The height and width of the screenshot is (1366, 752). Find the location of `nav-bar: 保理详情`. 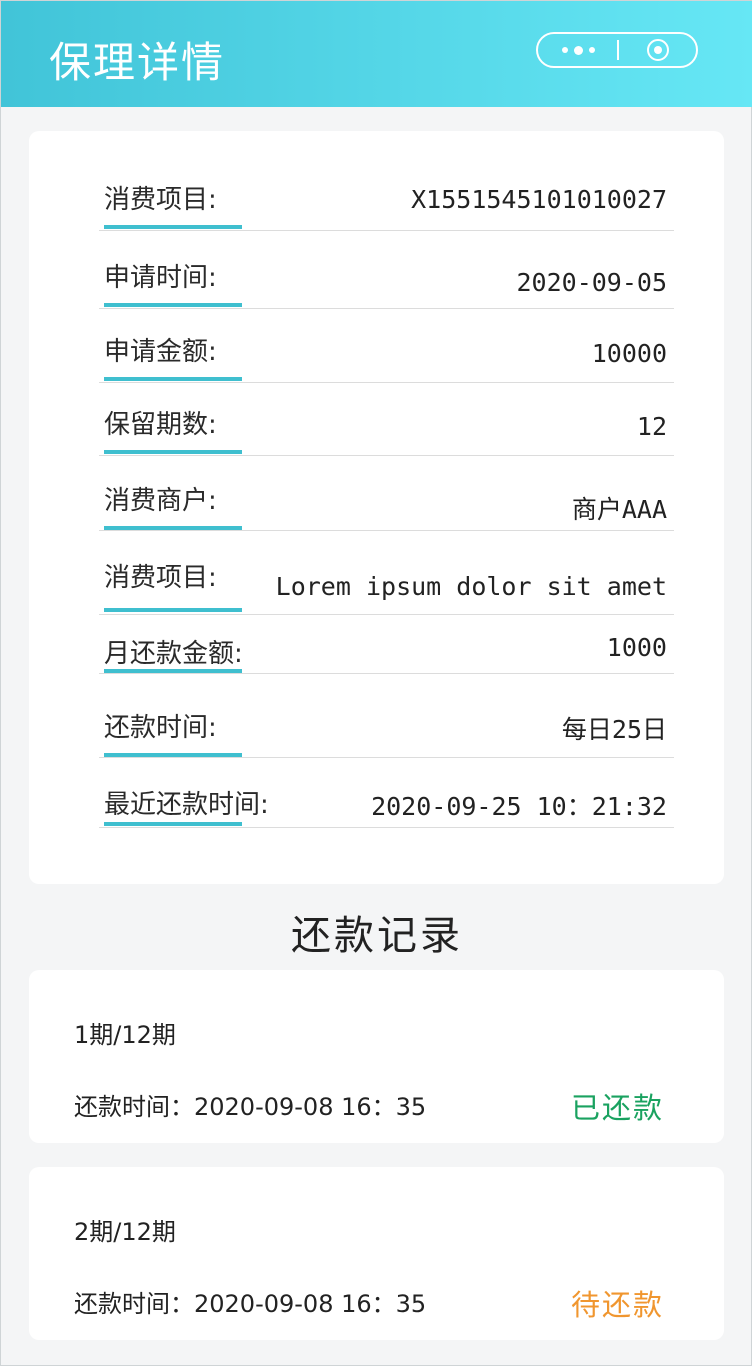

nav-bar: 保理详情 is located at coordinates (376, 54).